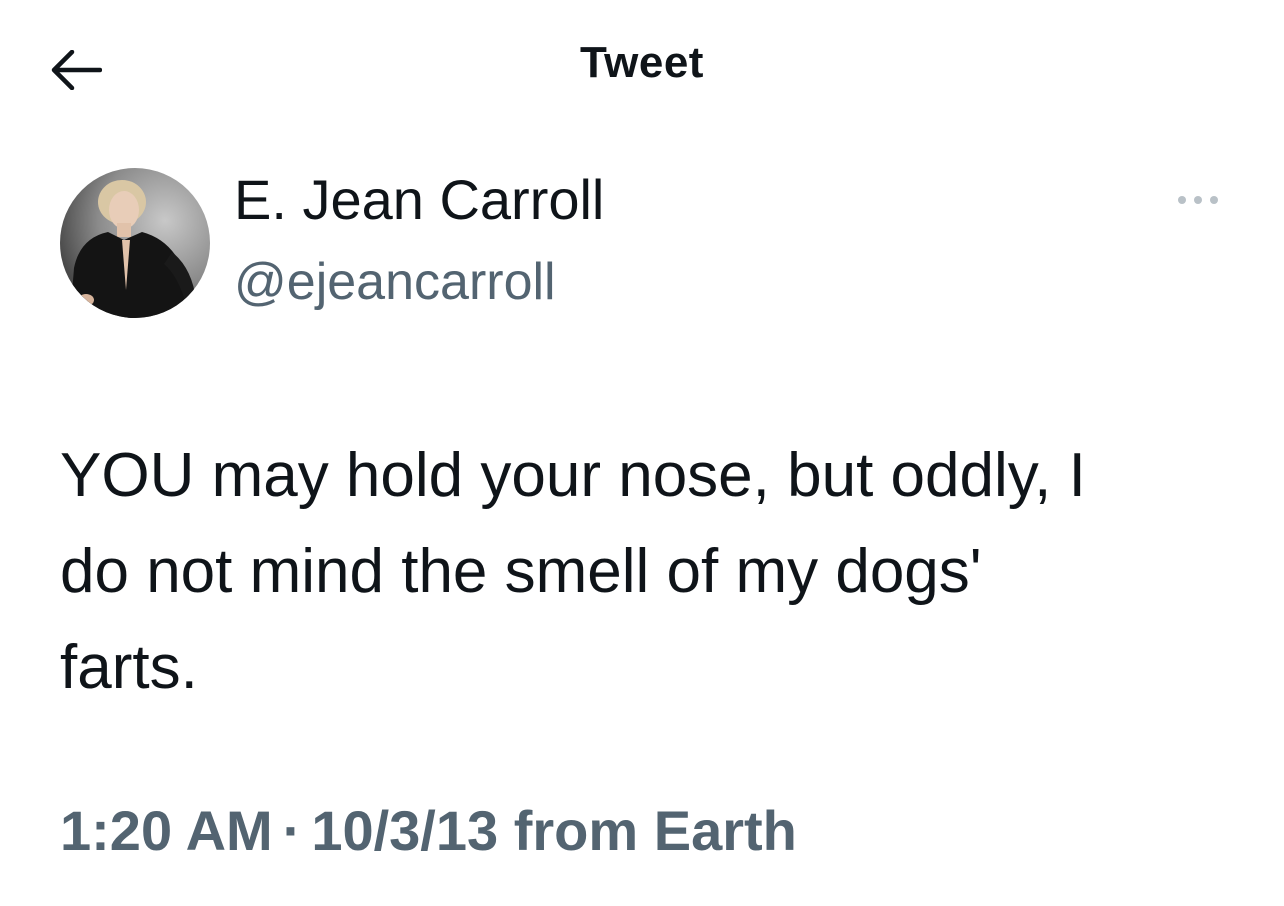 Image resolution: width=1284 pixels, height=906 pixels. I want to click on tweet-source: from Earth, so click(655, 830).